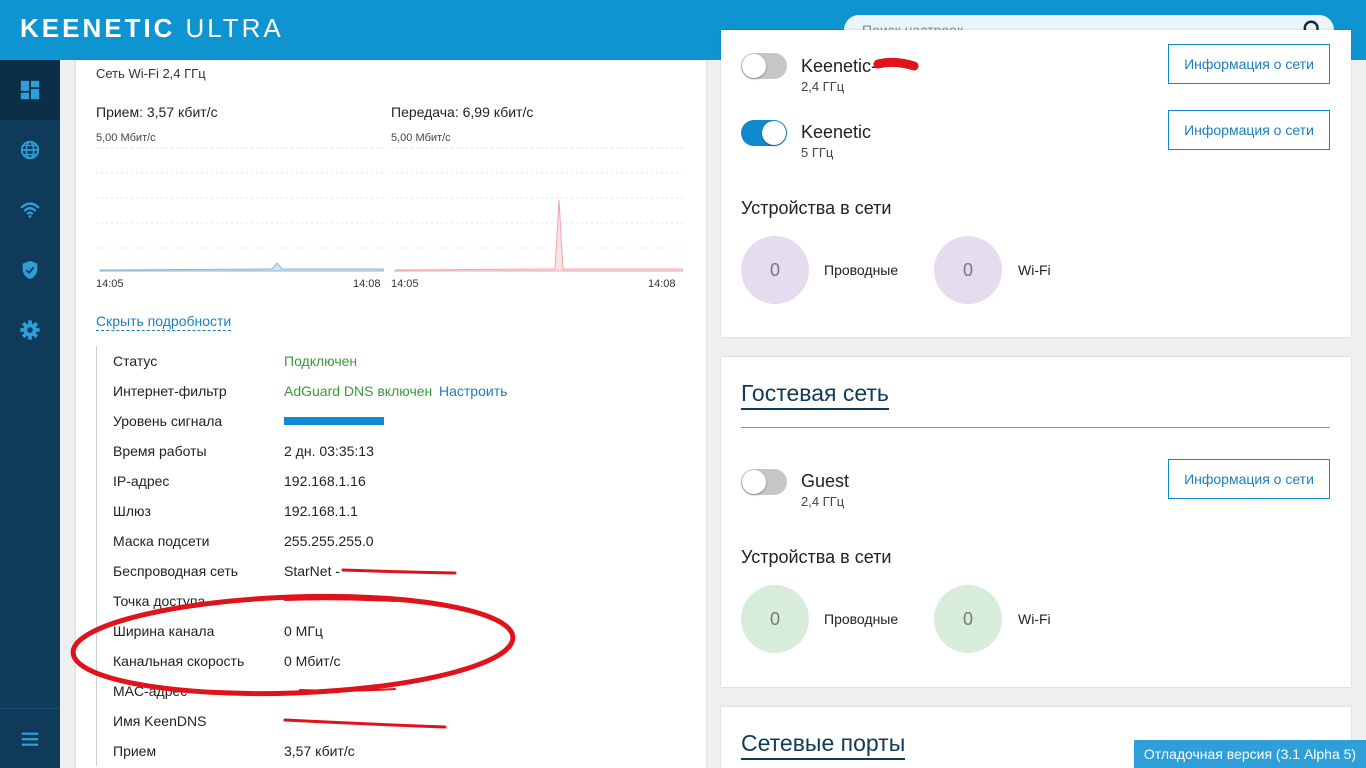 This screenshot has height=768, width=1366. What do you see at coordinates (391, 541) in the screenshot?
I see `detail-mask: Маска подсети 255.255.255.0` at bounding box center [391, 541].